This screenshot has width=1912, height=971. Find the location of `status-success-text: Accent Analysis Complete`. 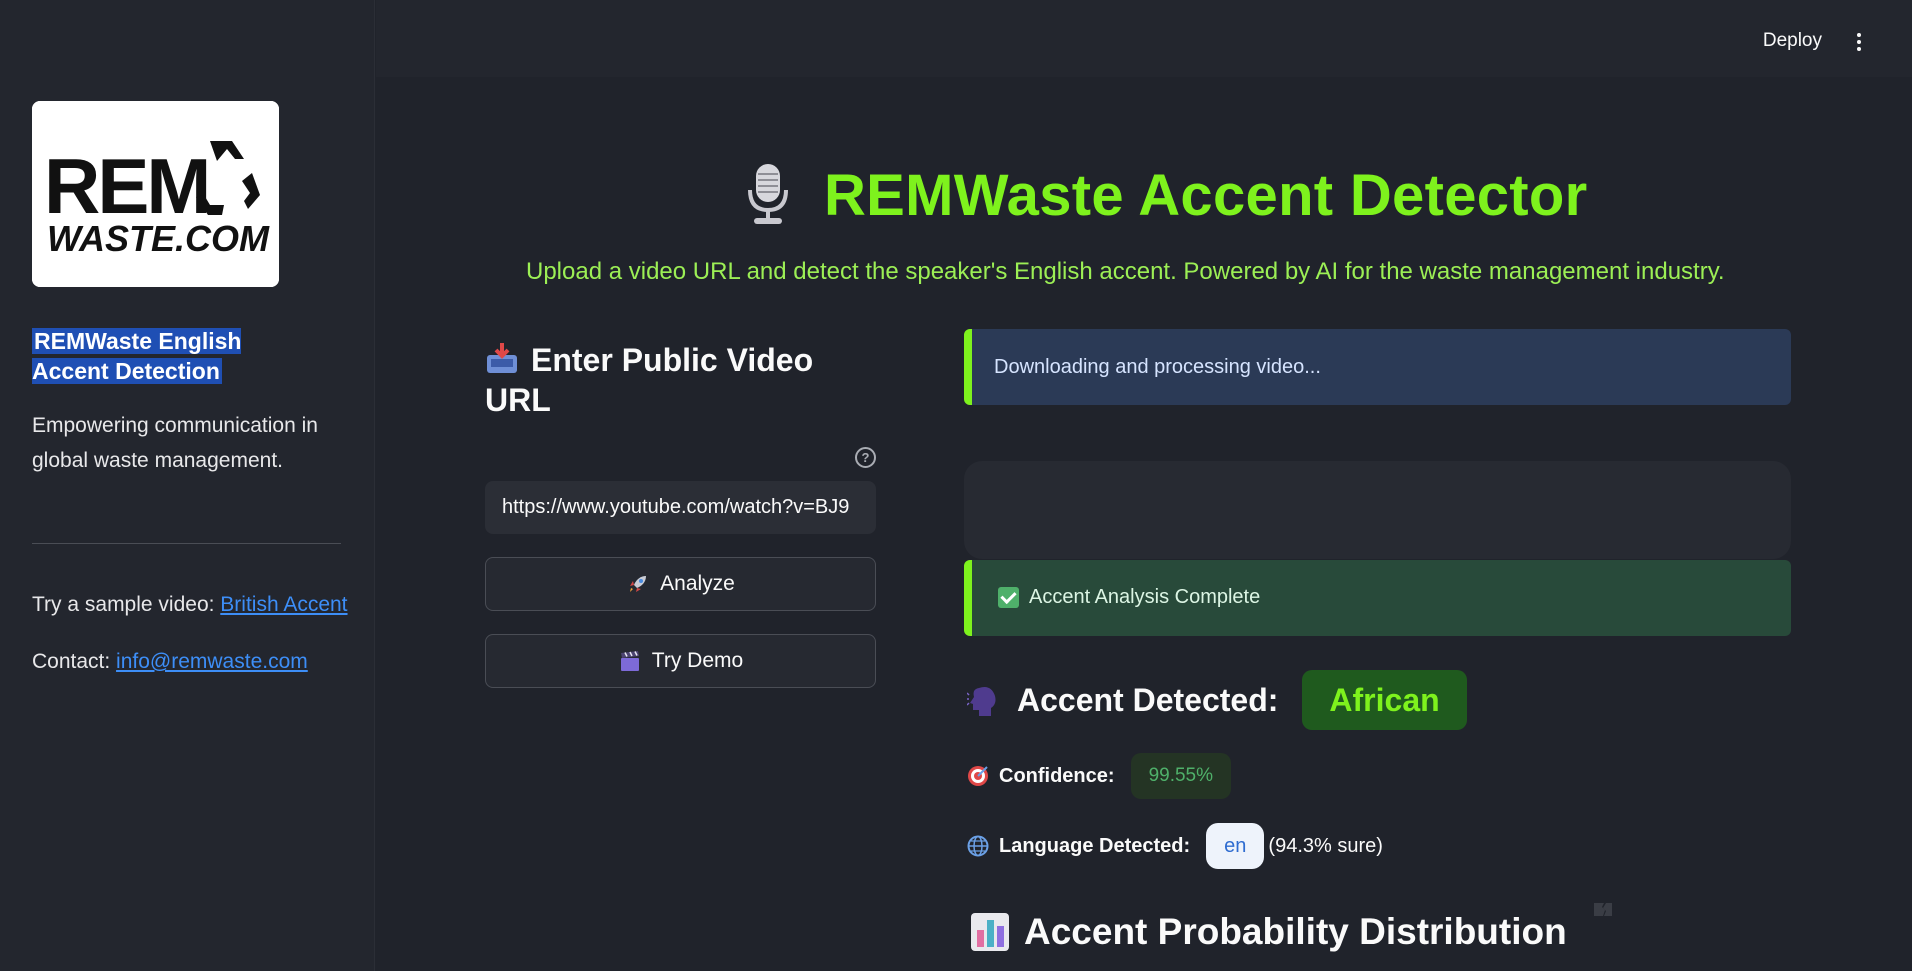

status-success-text: Accent Analysis Complete is located at coordinates (1145, 597).